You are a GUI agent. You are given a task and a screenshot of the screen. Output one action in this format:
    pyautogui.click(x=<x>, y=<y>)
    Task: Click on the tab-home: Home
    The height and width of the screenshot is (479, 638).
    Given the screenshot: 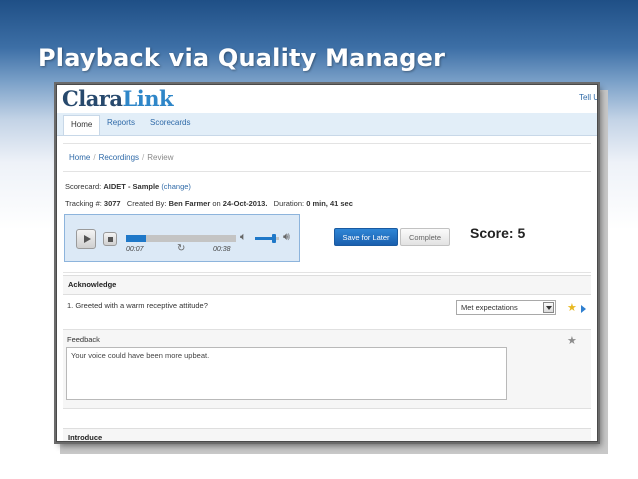 What is the action you would take?
    pyautogui.click(x=82, y=125)
    